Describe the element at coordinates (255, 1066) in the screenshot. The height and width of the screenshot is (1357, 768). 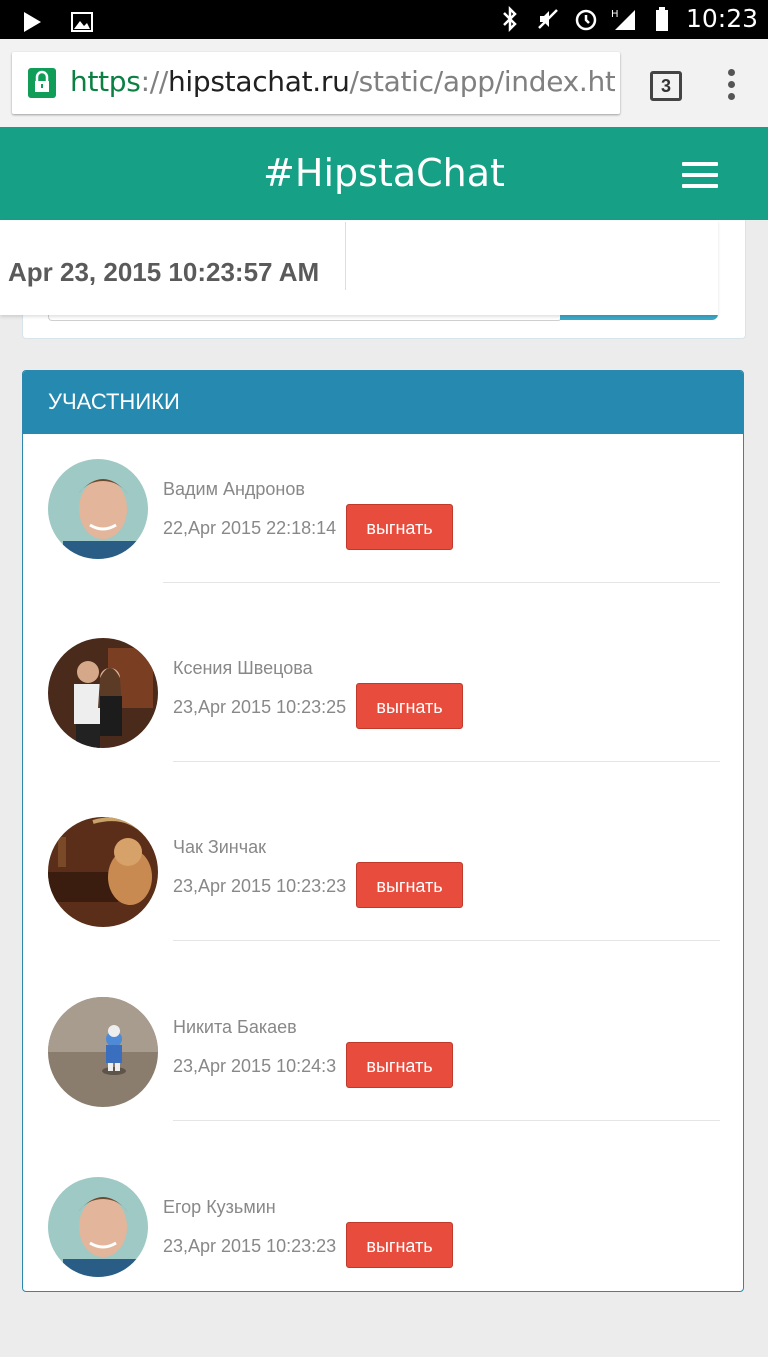
I see `member-date: 23,Apr 2015 10:24:3` at that location.